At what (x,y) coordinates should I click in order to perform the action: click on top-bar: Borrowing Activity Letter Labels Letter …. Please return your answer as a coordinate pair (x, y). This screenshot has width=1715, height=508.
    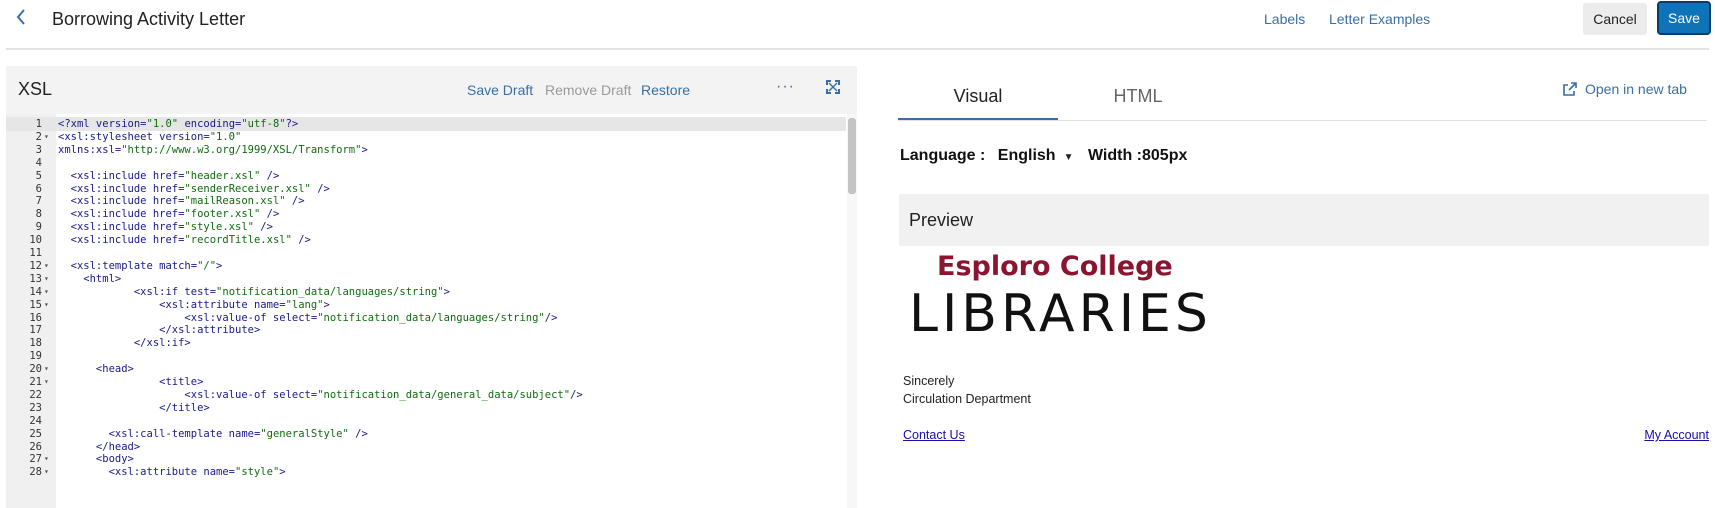
    Looking at the image, I should click on (857, 22).